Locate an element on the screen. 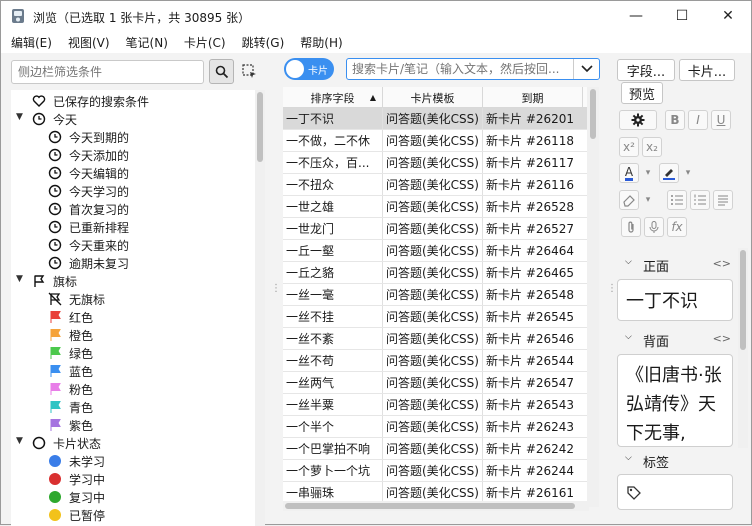 This screenshot has height=526, width=752. numbered-list-button is located at coordinates (700, 200).